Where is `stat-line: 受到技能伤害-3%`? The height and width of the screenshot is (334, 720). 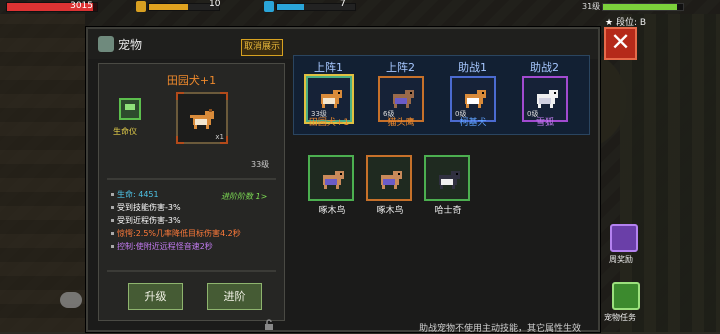 stat-line: 受到技能伤害-3% is located at coordinates (146, 207).